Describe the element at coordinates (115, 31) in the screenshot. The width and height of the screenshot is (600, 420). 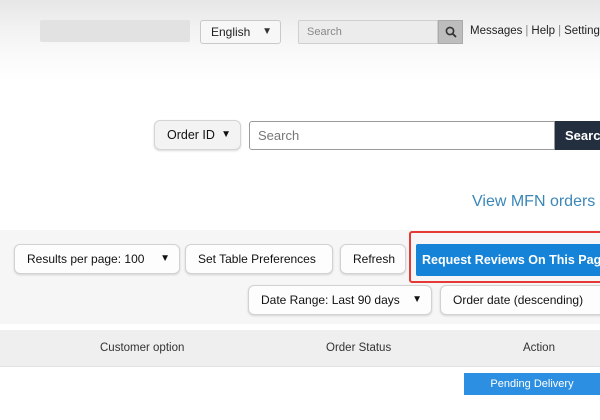
I see `header-placeholder-box` at that location.